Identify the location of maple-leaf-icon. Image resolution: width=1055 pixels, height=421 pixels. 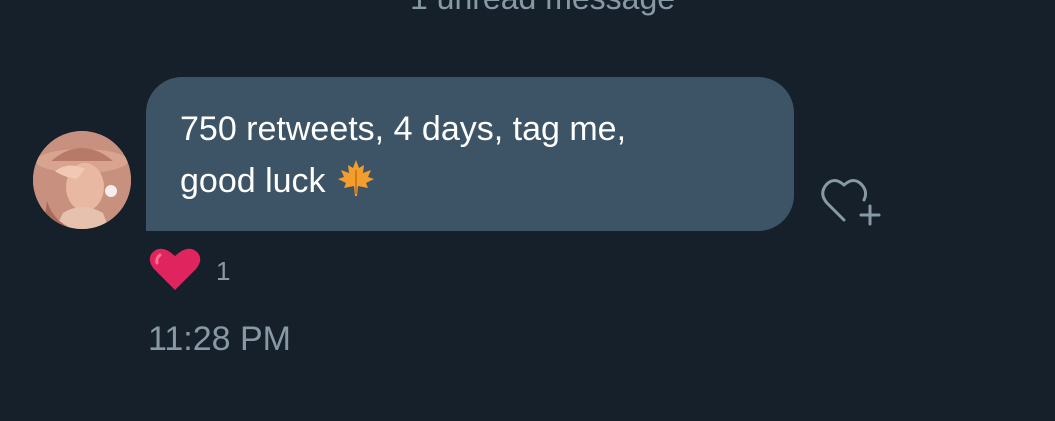
(356, 185).